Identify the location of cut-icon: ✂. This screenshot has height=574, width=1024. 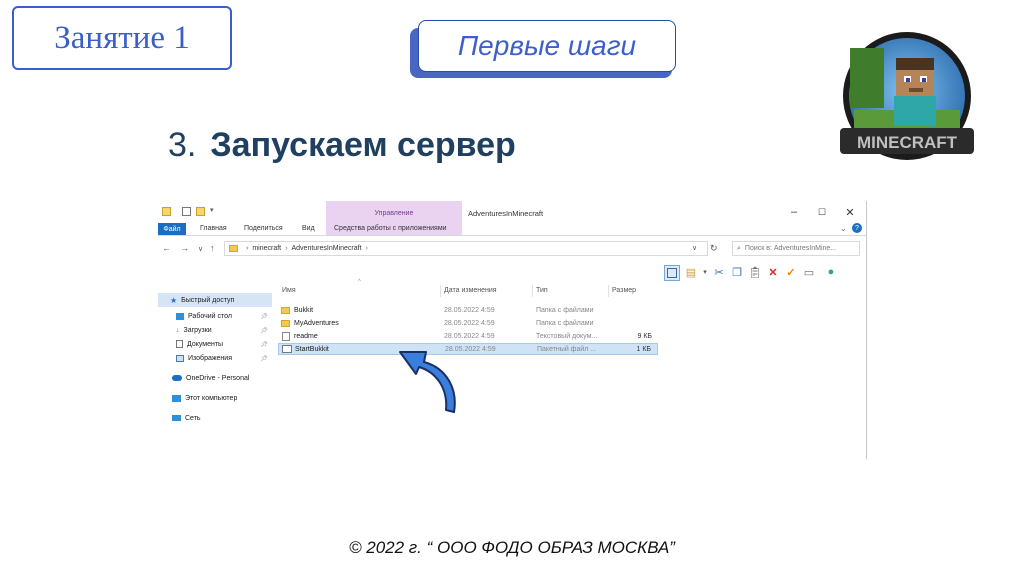
(719, 272).